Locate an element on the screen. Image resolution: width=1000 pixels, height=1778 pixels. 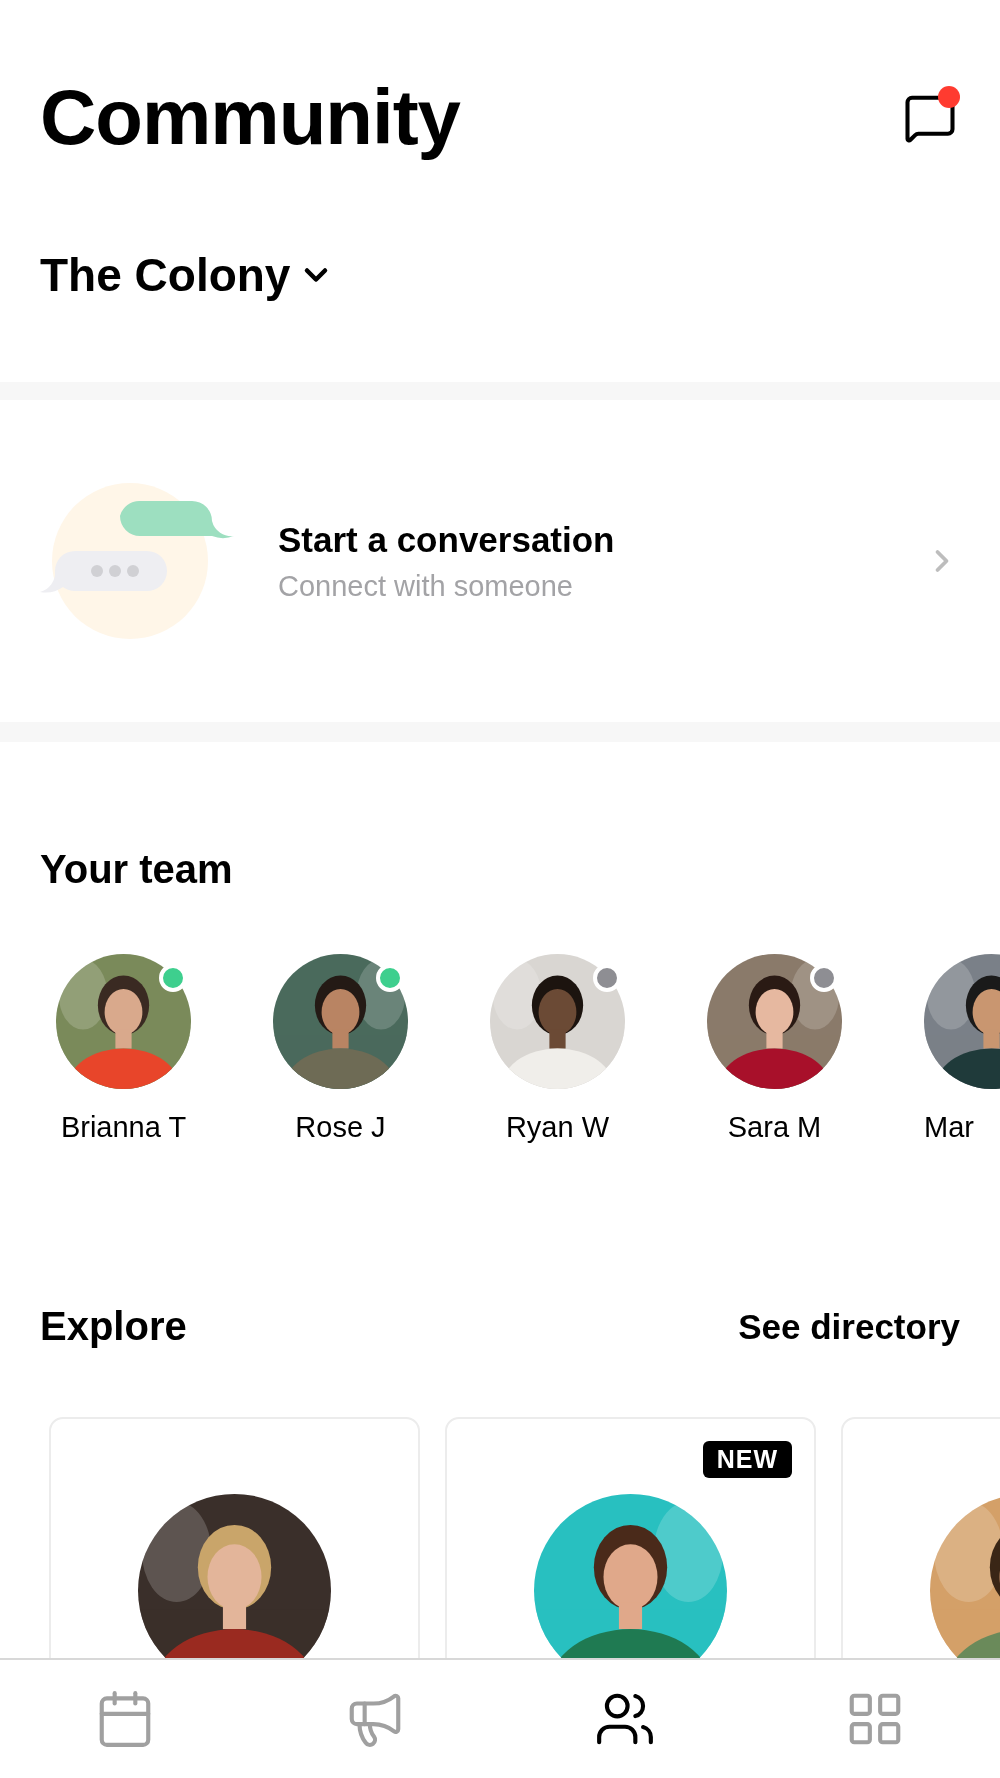
page-title: Community is located at coordinates (250, 117).